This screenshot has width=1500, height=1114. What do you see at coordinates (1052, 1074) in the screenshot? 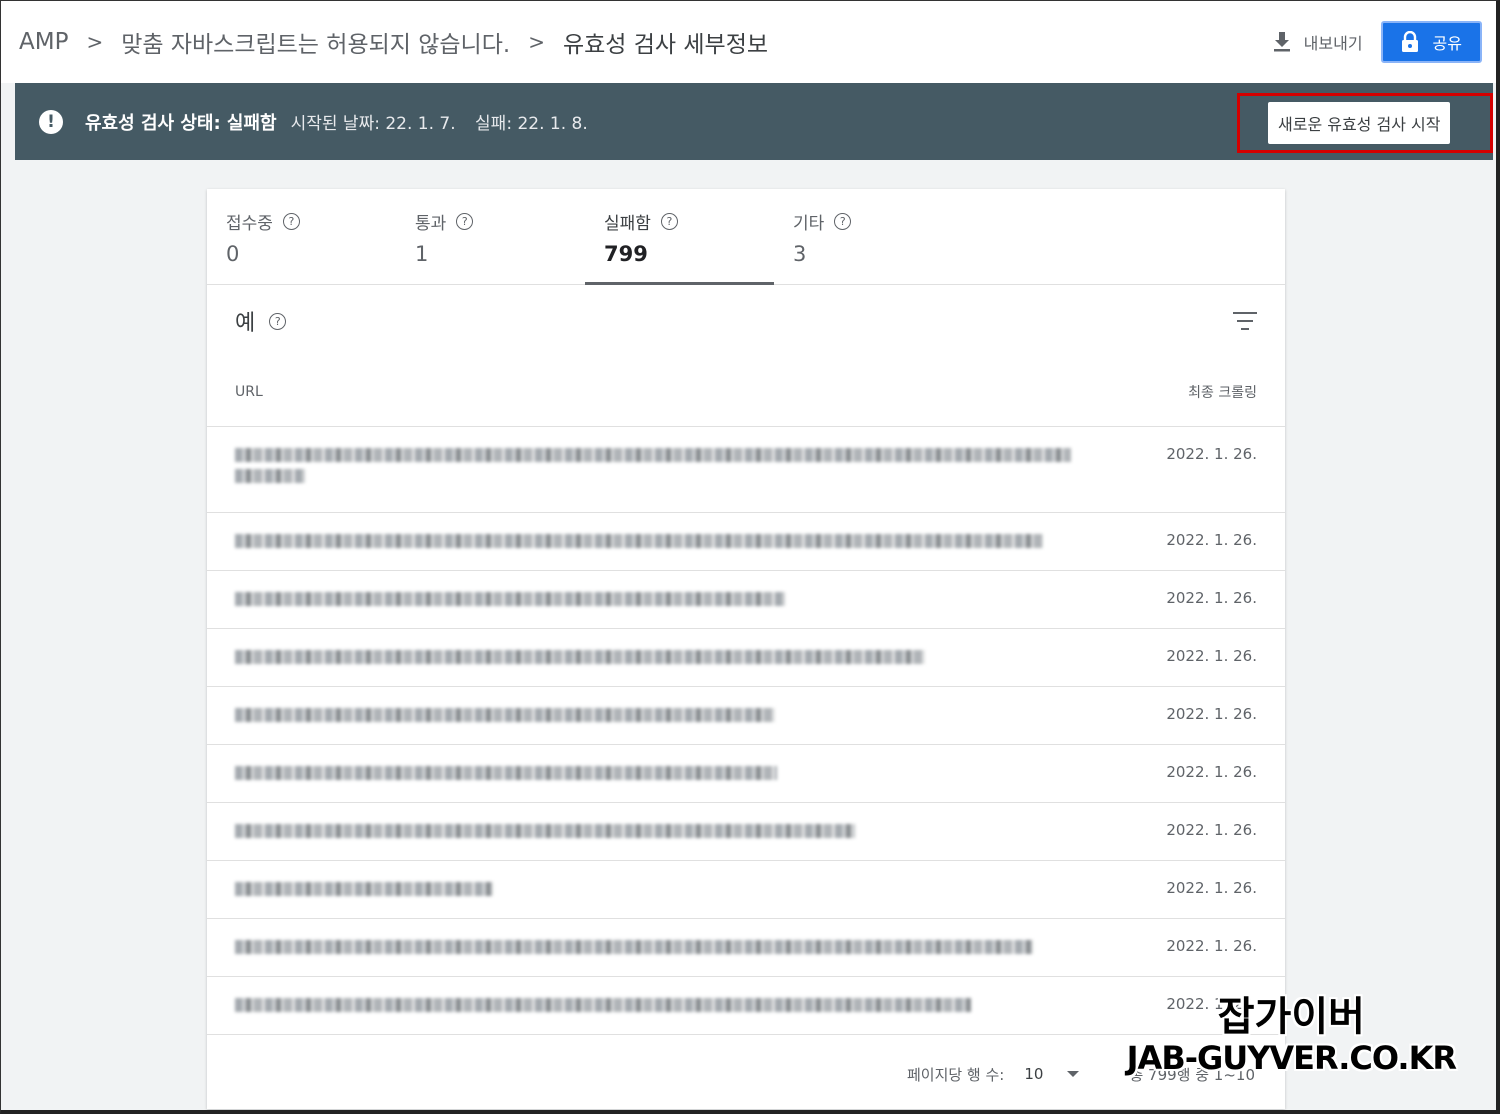
I see `rows-per-page-select: 10` at bounding box center [1052, 1074].